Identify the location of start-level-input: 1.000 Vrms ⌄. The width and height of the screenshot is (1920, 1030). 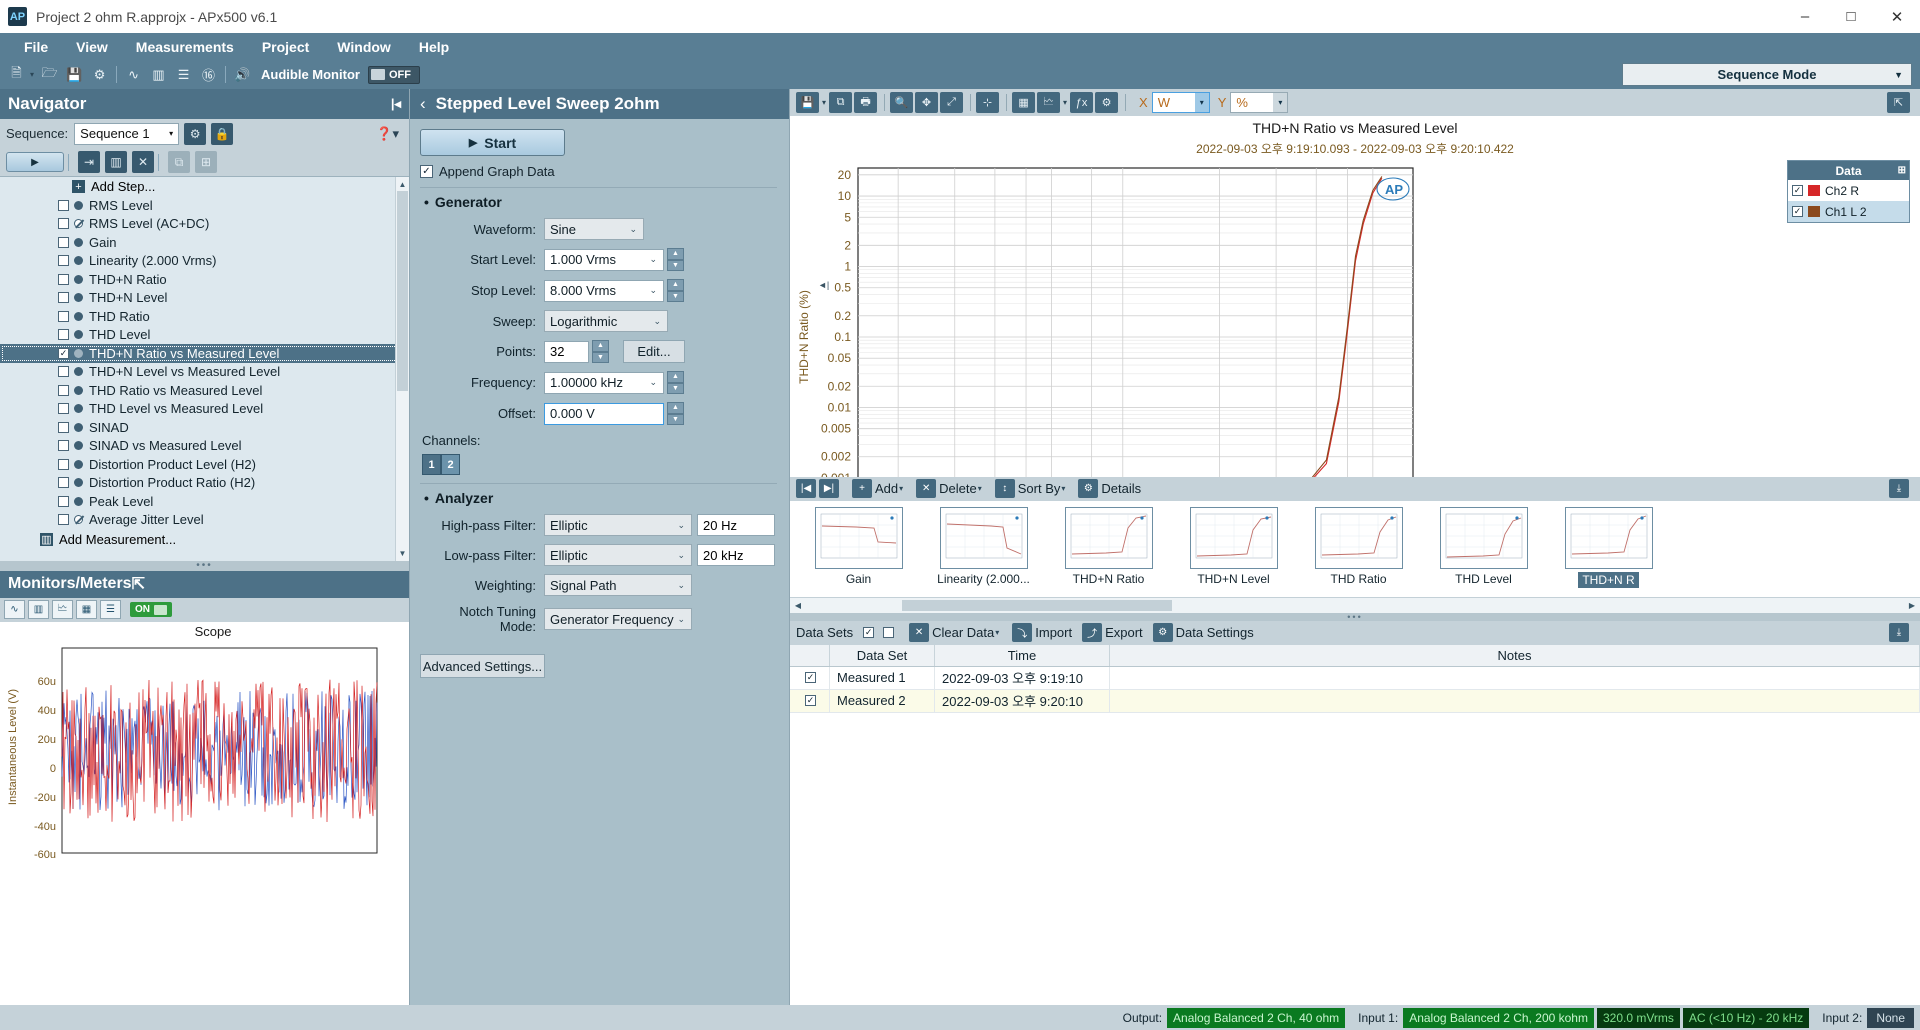
(604, 259).